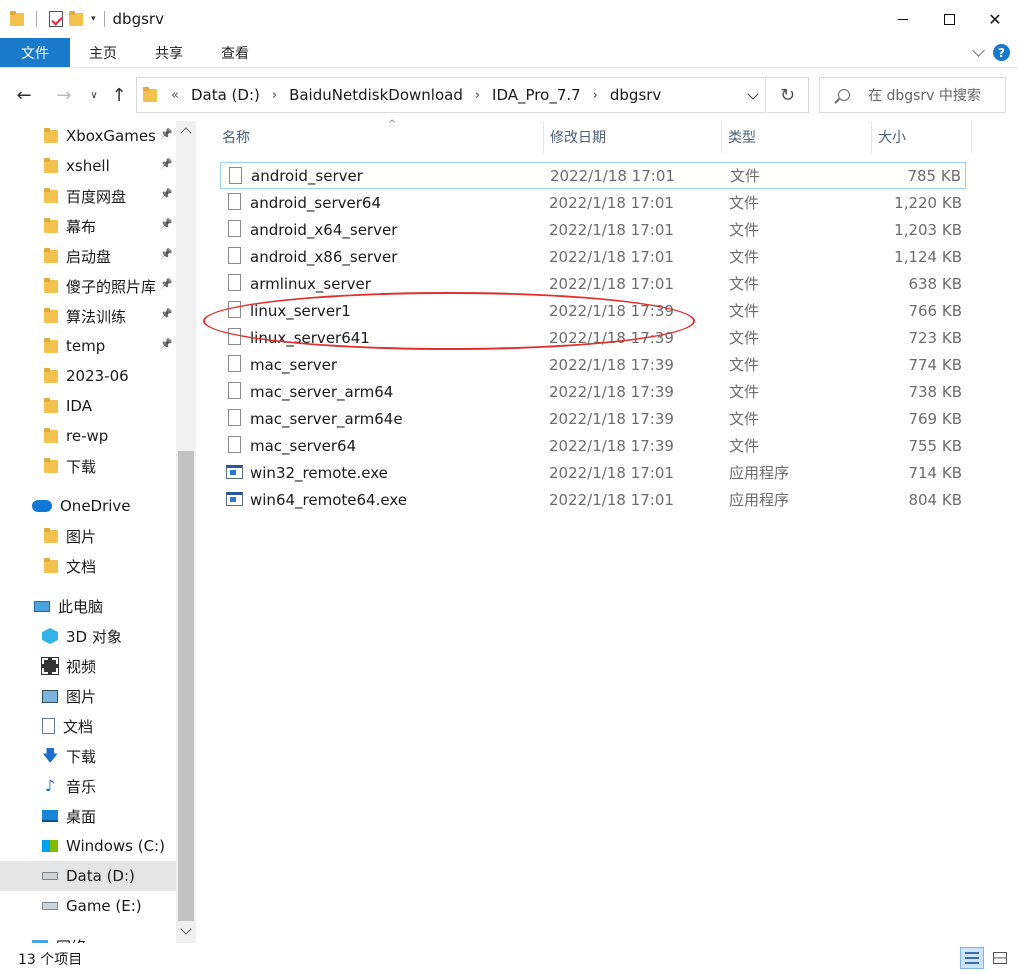 The width and height of the screenshot is (1018, 974). I want to click on column-header-date: 修改日期, so click(633, 137).